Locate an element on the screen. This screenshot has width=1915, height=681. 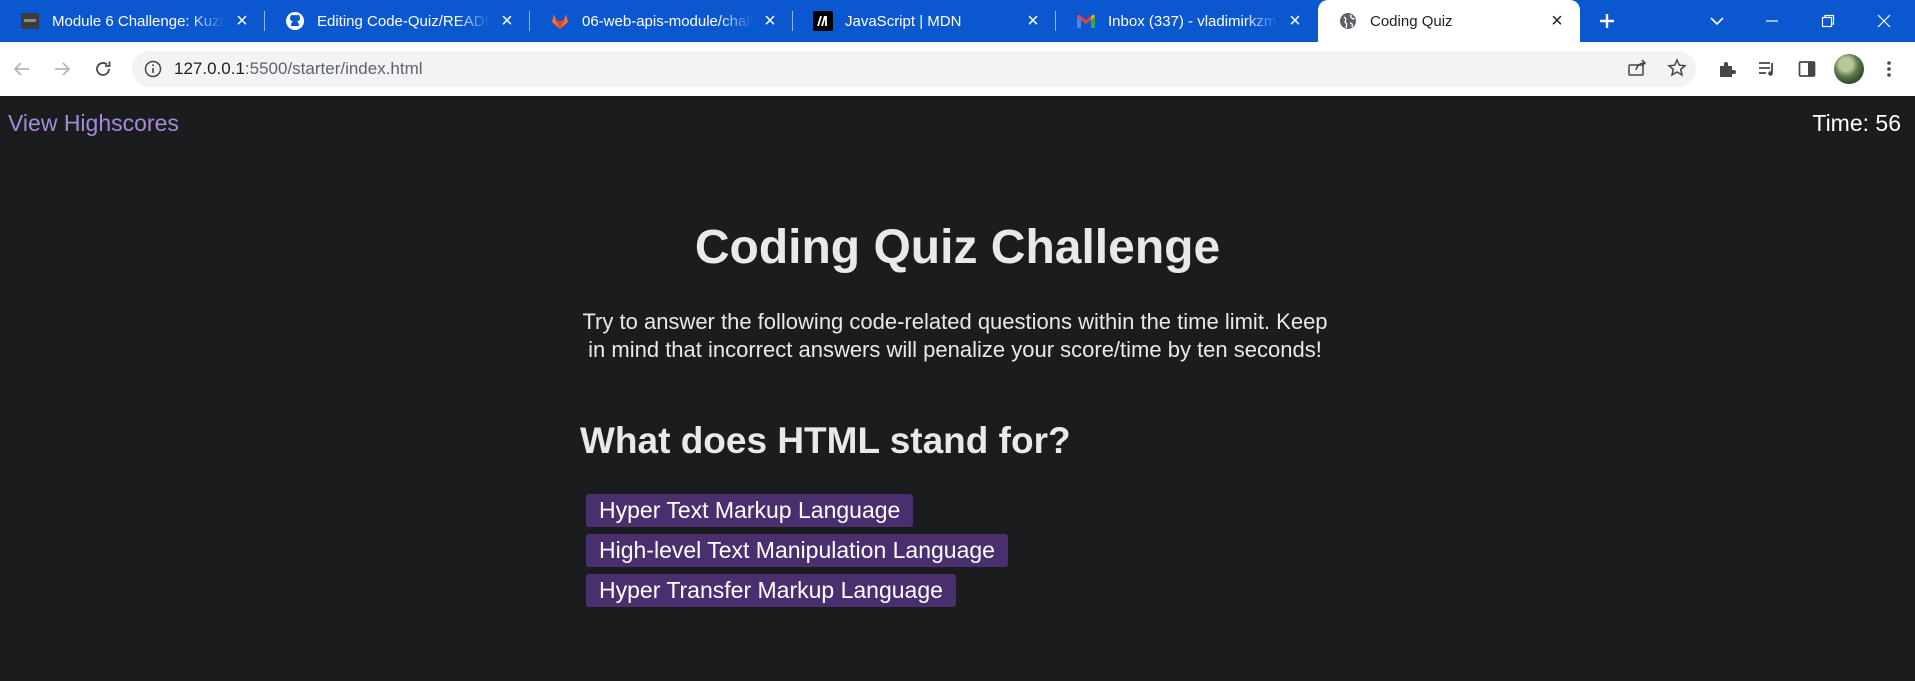
minimize-icon is located at coordinates (1772, 21).